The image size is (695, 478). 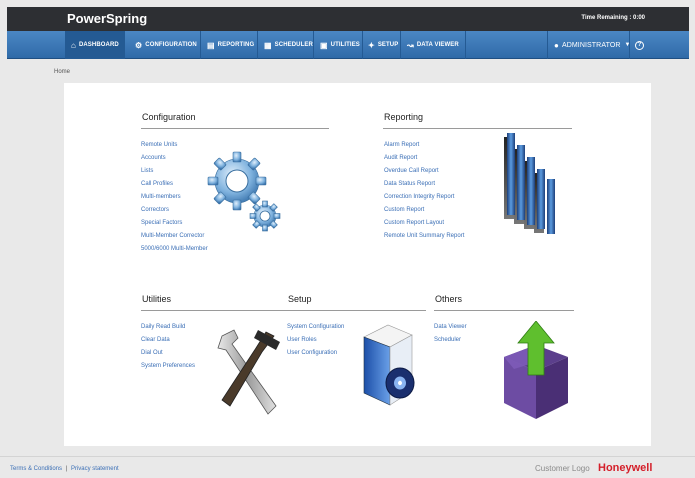 What do you see at coordinates (139, 45) in the screenshot?
I see `gear-icon: ⚙` at bounding box center [139, 45].